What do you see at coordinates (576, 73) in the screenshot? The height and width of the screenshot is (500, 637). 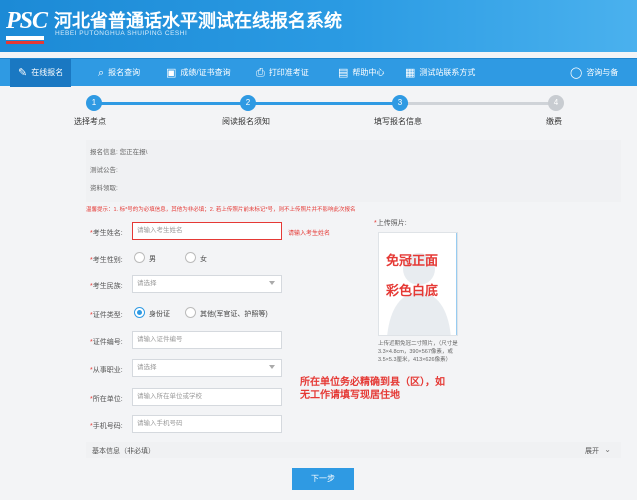 I see `chat-icon: ◯` at bounding box center [576, 73].